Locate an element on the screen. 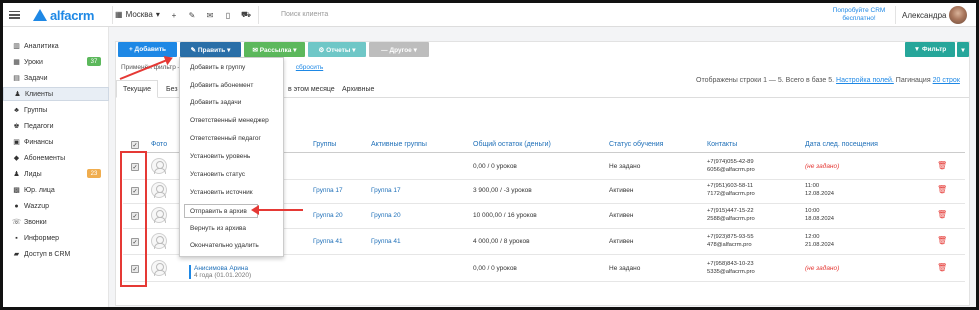  menu-item: Добавить абонемент is located at coordinates (221, 85).